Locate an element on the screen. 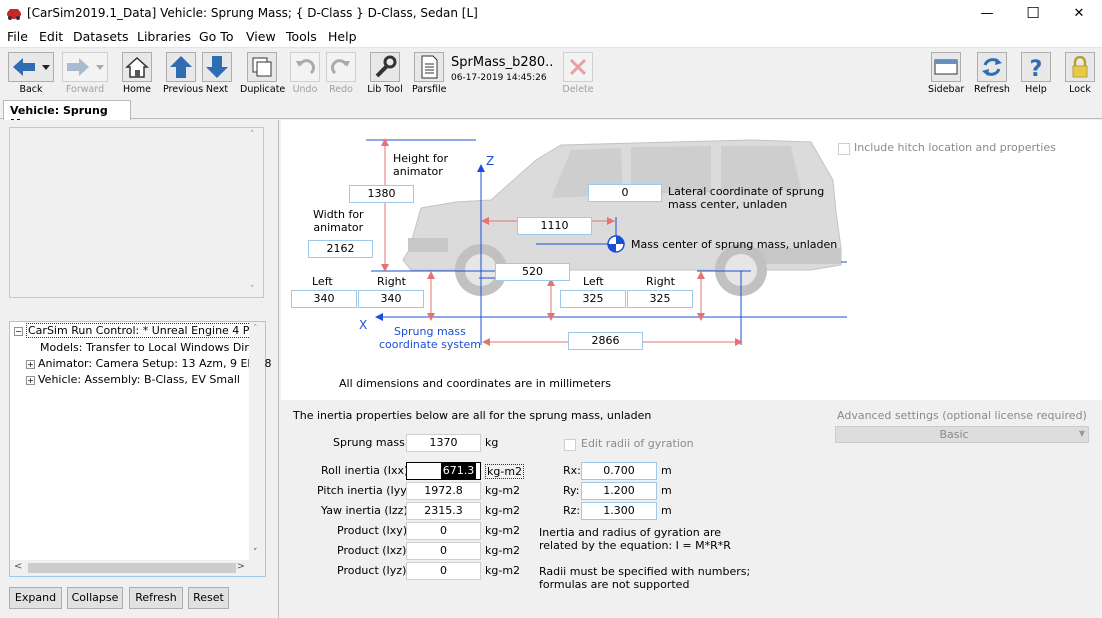  document-icon is located at coordinates (429, 67).